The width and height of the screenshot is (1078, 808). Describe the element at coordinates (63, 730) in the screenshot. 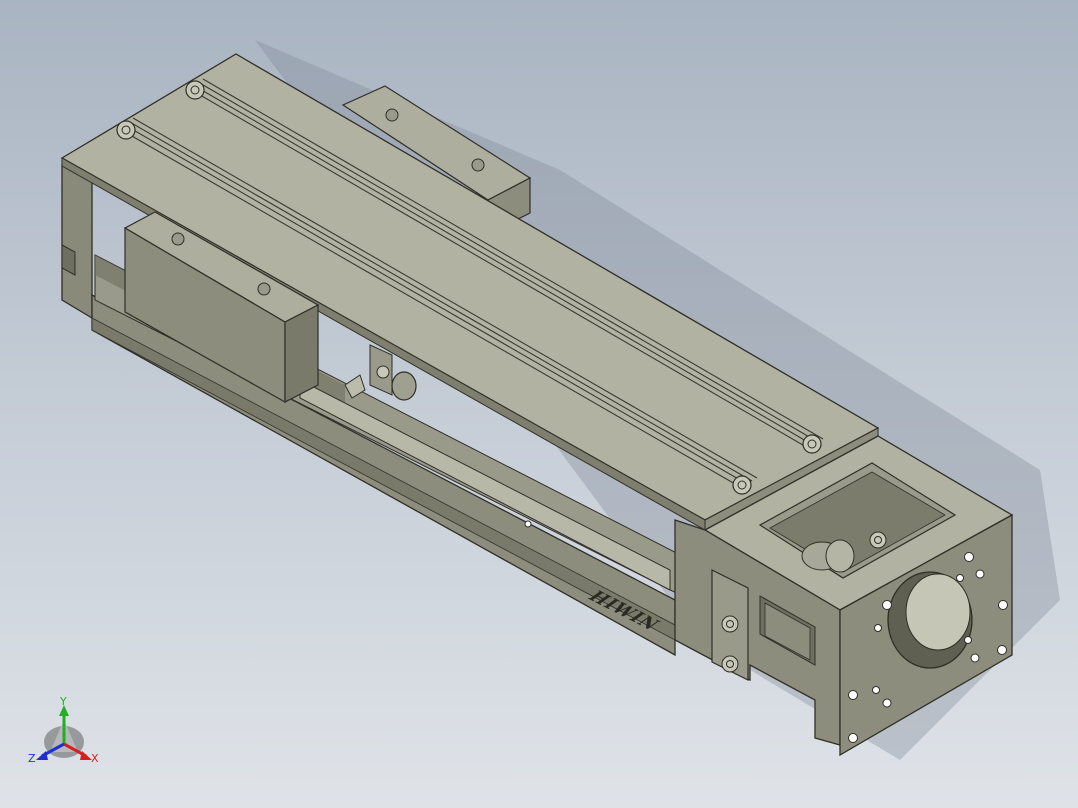

I see `orientation-triad: Y X Z` at that location.